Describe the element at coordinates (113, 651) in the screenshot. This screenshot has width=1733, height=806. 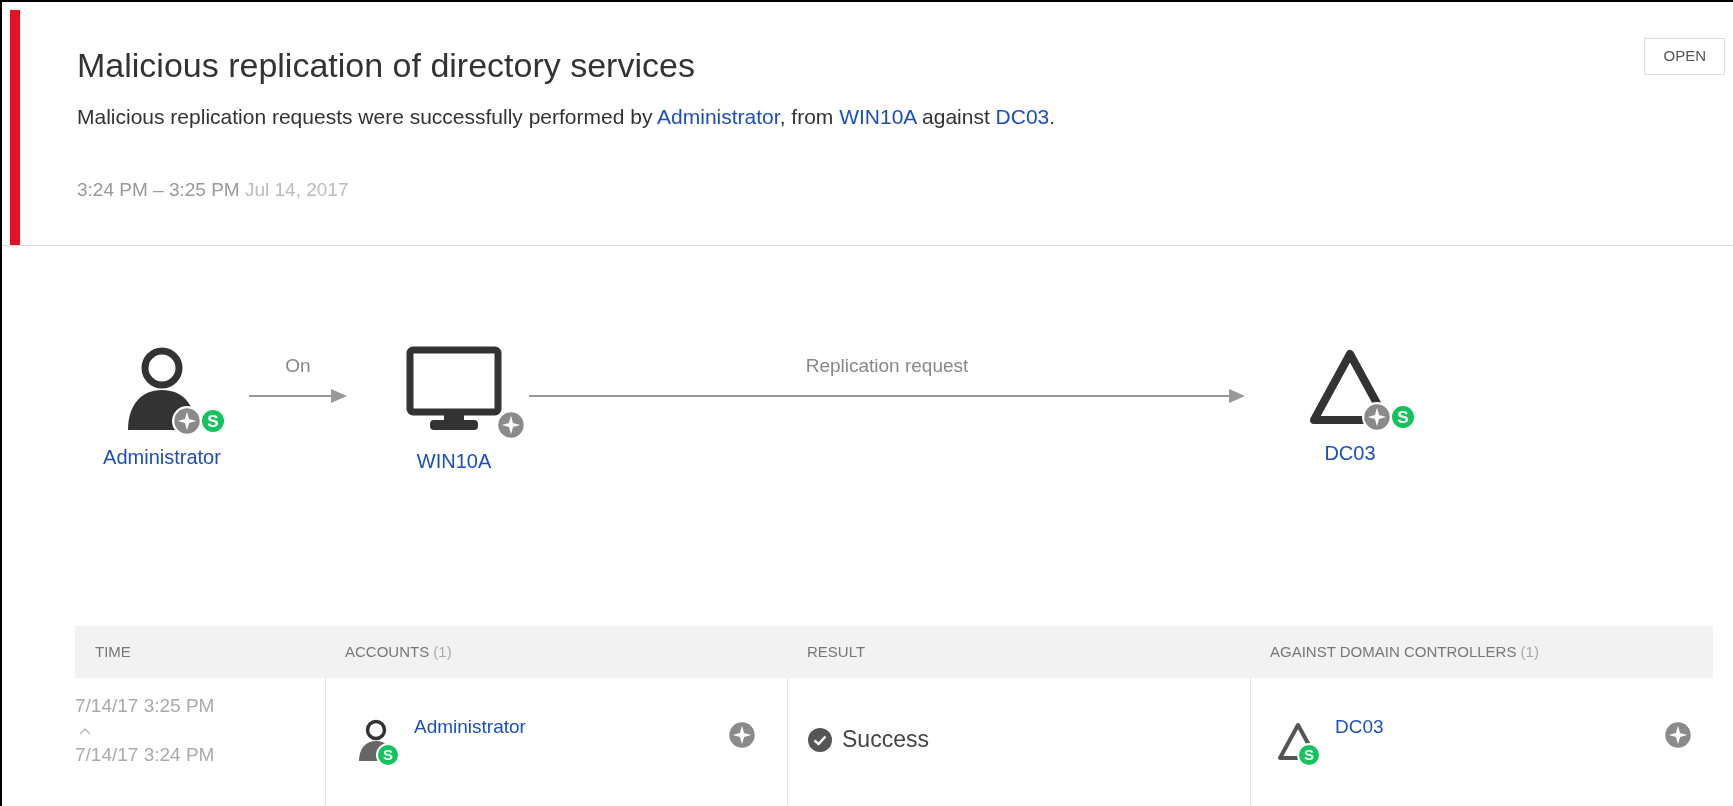
I see `column-header: TIME` at that location.